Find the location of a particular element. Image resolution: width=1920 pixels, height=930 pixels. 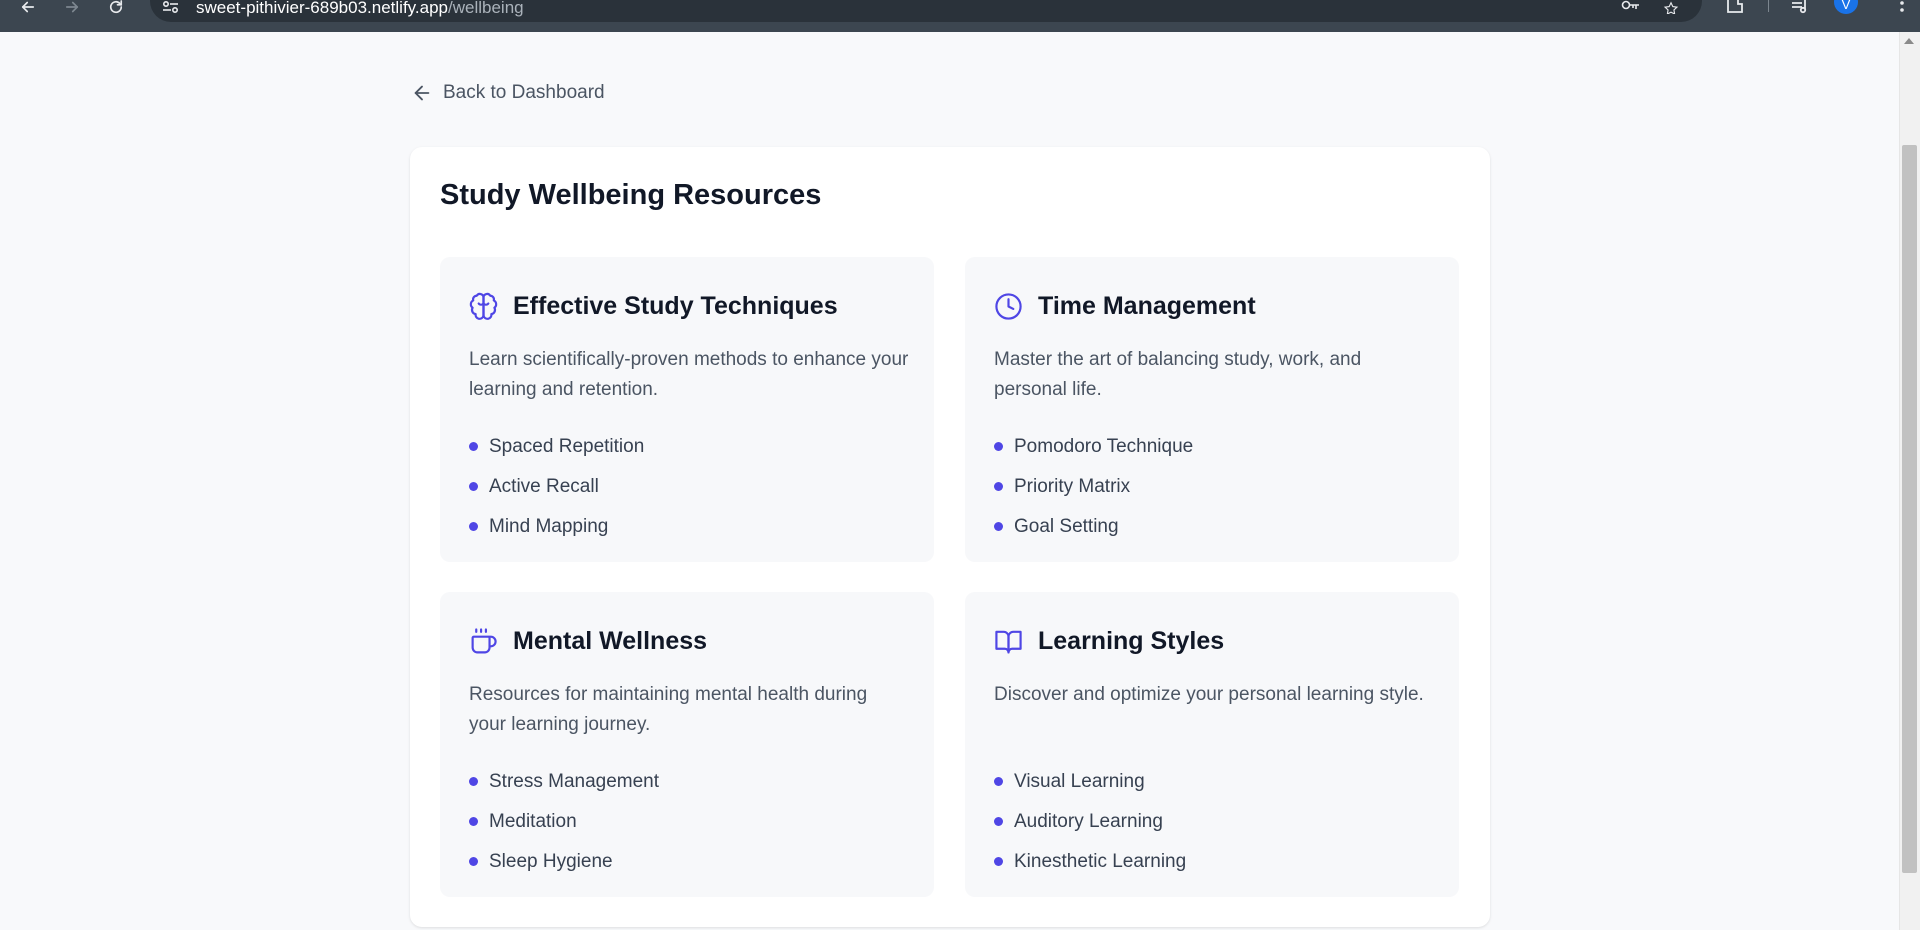

list-item: Sleep Hygiene is located at coordinates (564, 862).